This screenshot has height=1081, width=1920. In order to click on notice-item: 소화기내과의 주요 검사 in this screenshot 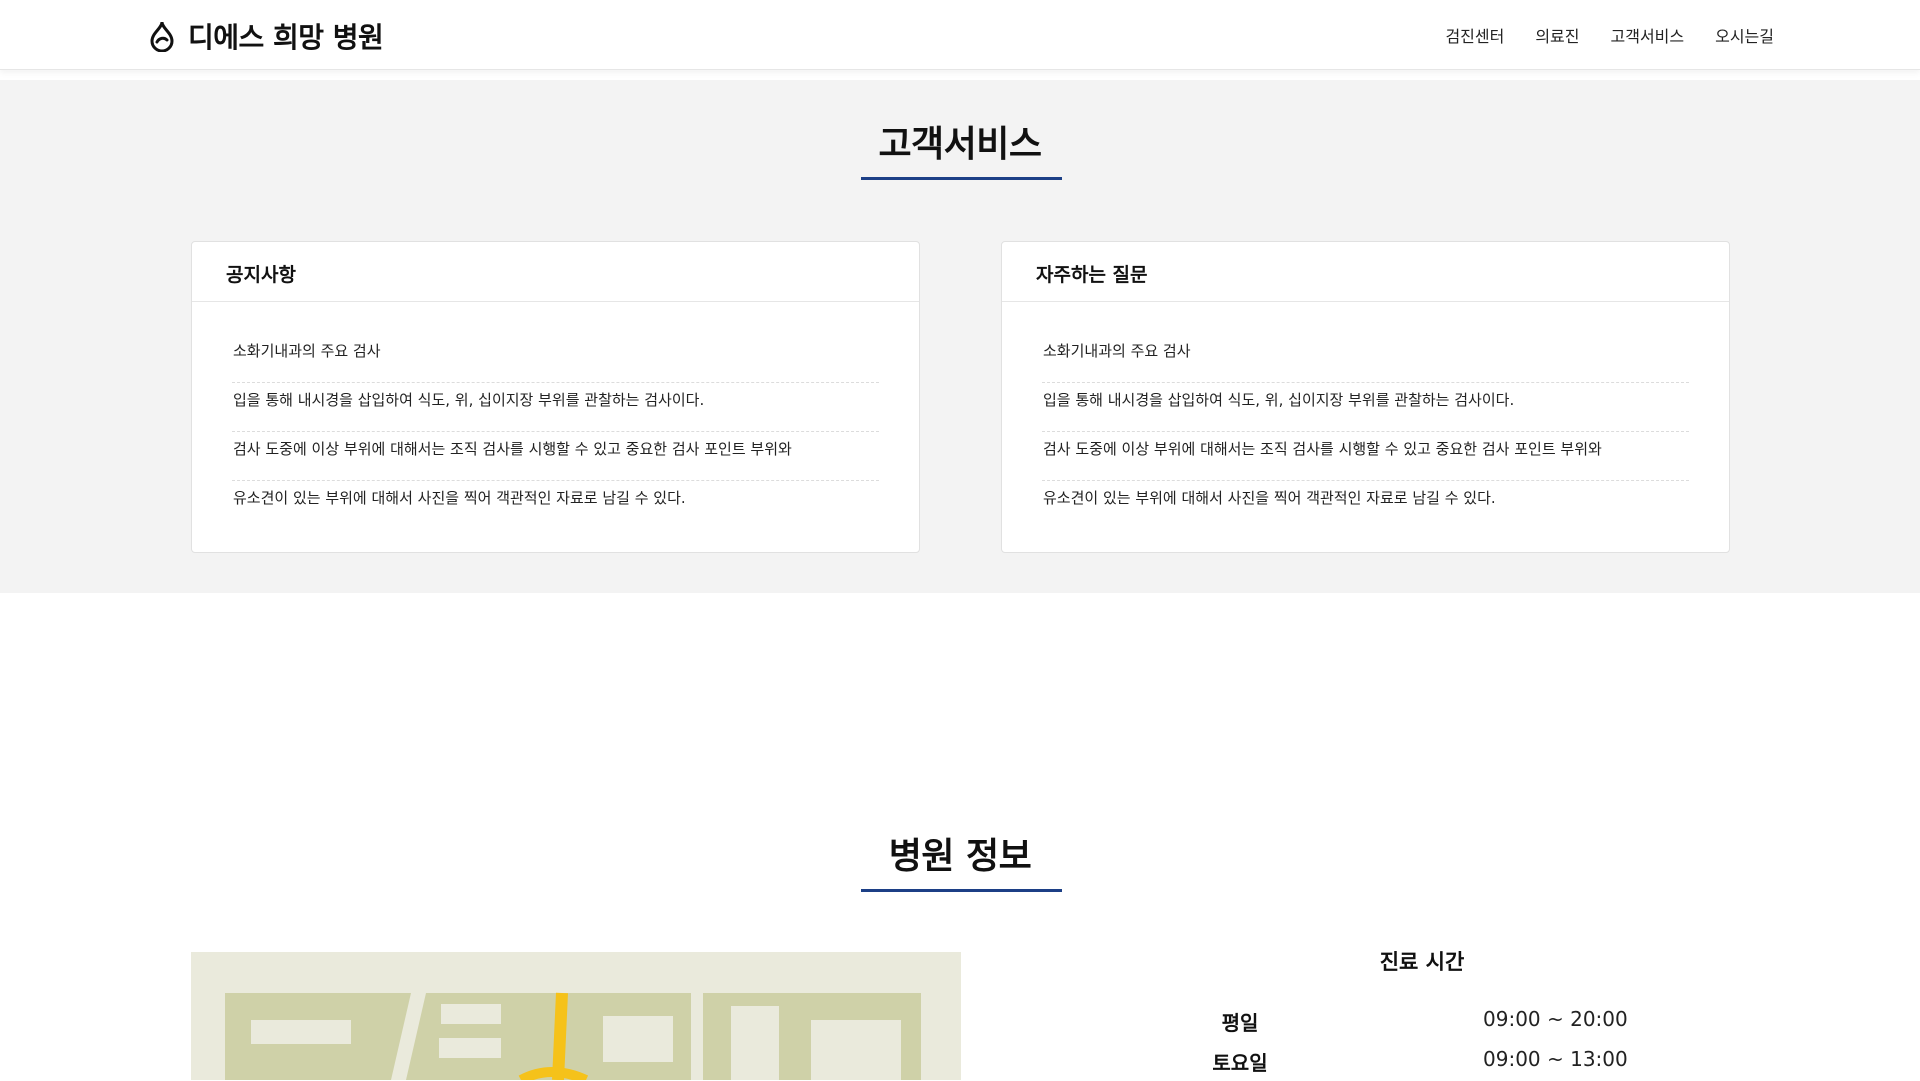, I will do `click(555, 358)`.